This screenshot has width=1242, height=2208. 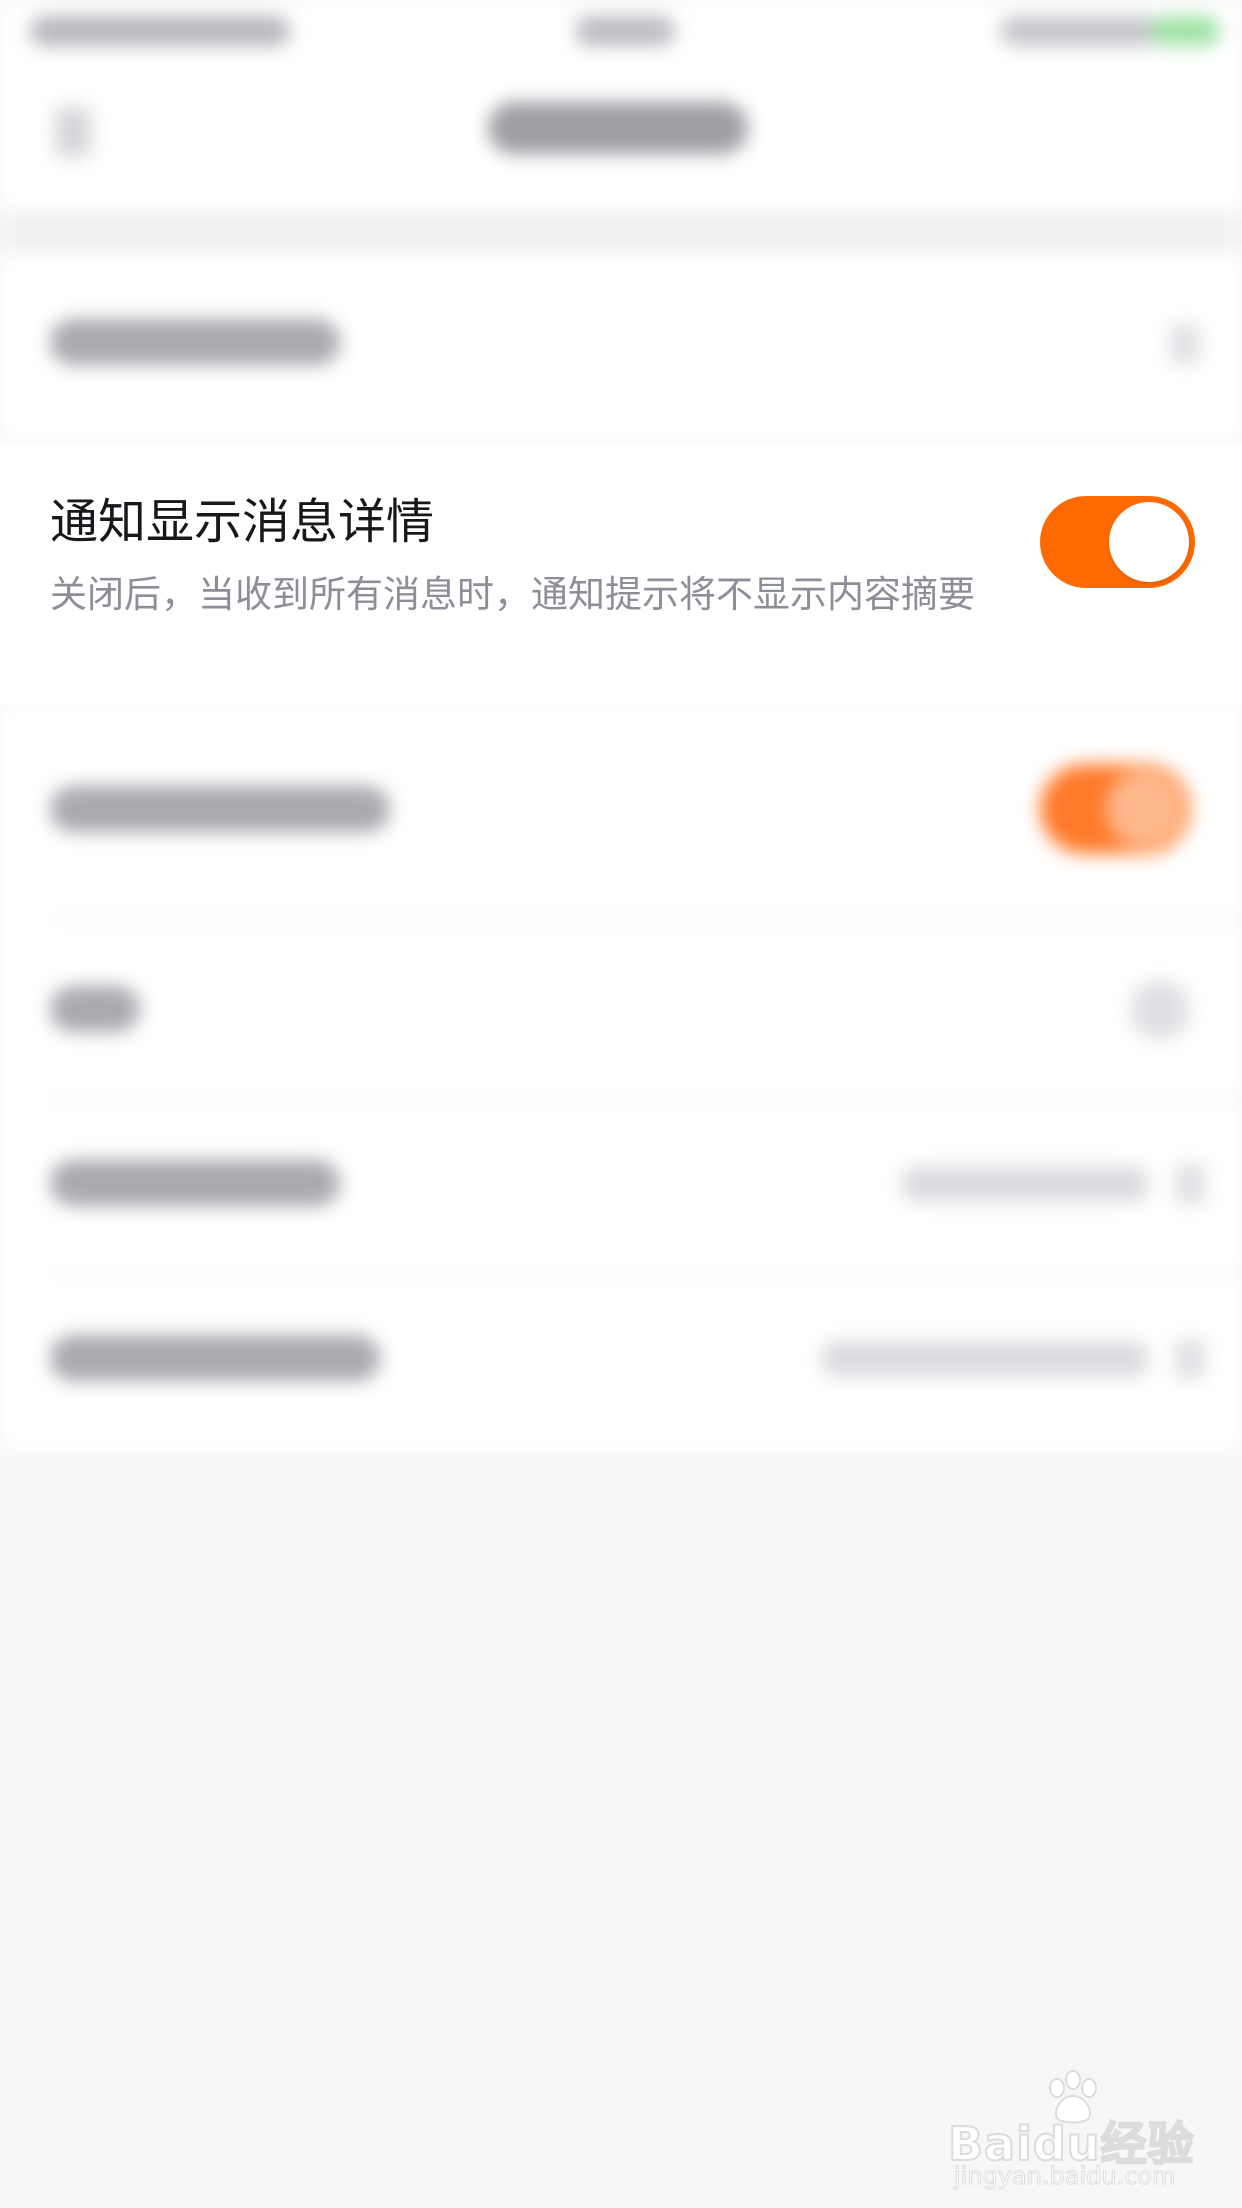 What do you see at coordinates (512, 594) in the screenshot?
I see `setting-description: 关闭后，当收到所有消息时，通知提示将不显示内容摘要` at bounding box center [512, 594].